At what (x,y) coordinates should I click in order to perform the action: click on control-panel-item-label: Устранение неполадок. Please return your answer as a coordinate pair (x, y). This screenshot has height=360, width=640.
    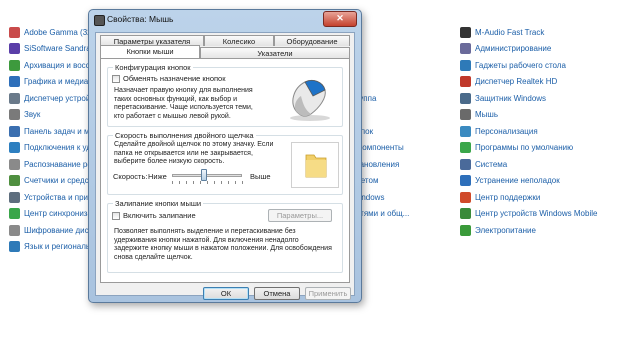
    Looking at the image, I should click on (517, 181).